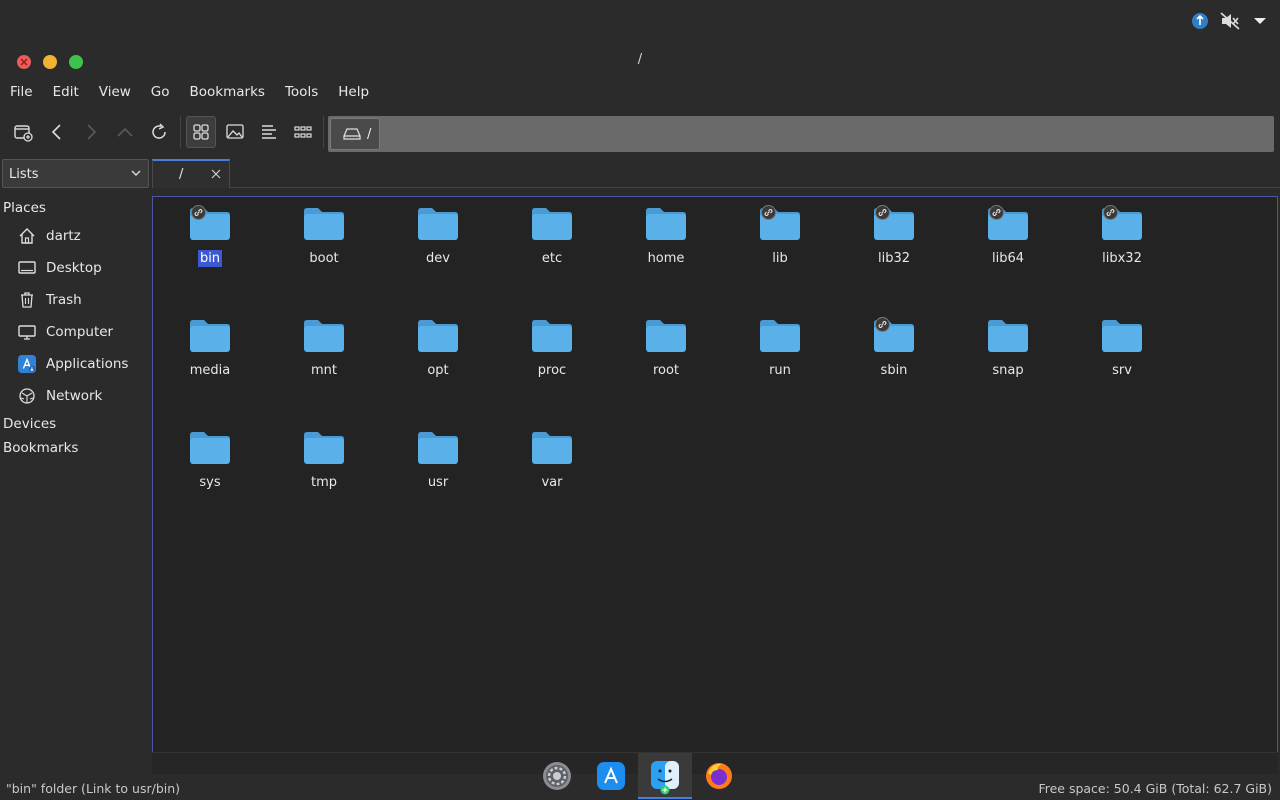 This screenshot has height=800, width=1280. Describe the element at coordinates (1115, 247) in the screenshot. I see `folder-item: libx32` at that location.